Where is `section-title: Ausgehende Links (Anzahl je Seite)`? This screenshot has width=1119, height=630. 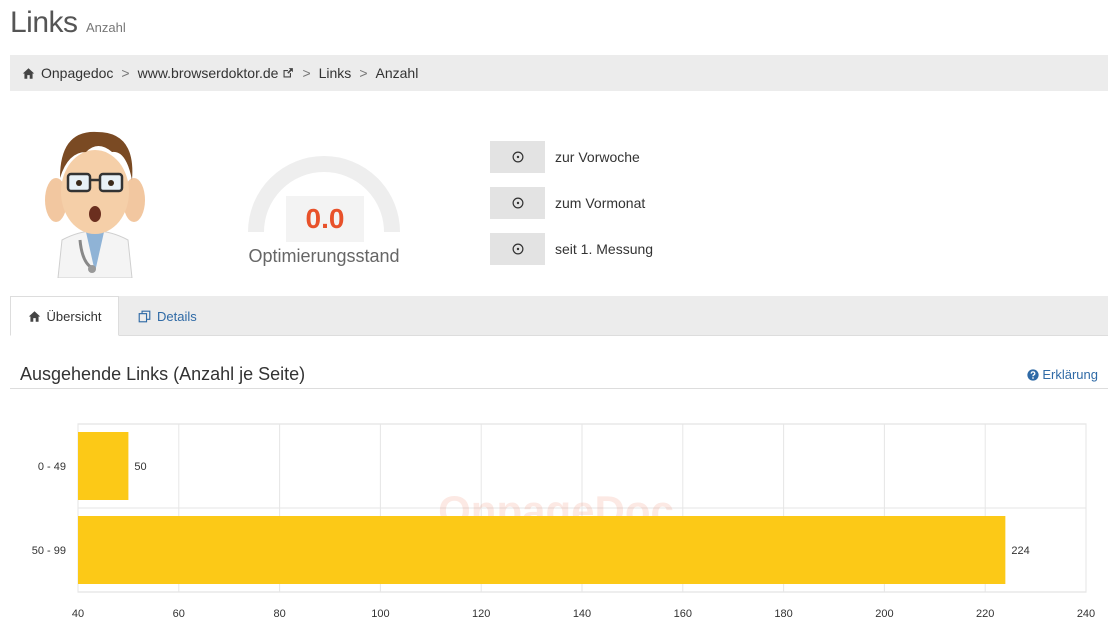 section-title: Ausgehende Links (Anzahl je Seite) is located at coordinates (163, 374).